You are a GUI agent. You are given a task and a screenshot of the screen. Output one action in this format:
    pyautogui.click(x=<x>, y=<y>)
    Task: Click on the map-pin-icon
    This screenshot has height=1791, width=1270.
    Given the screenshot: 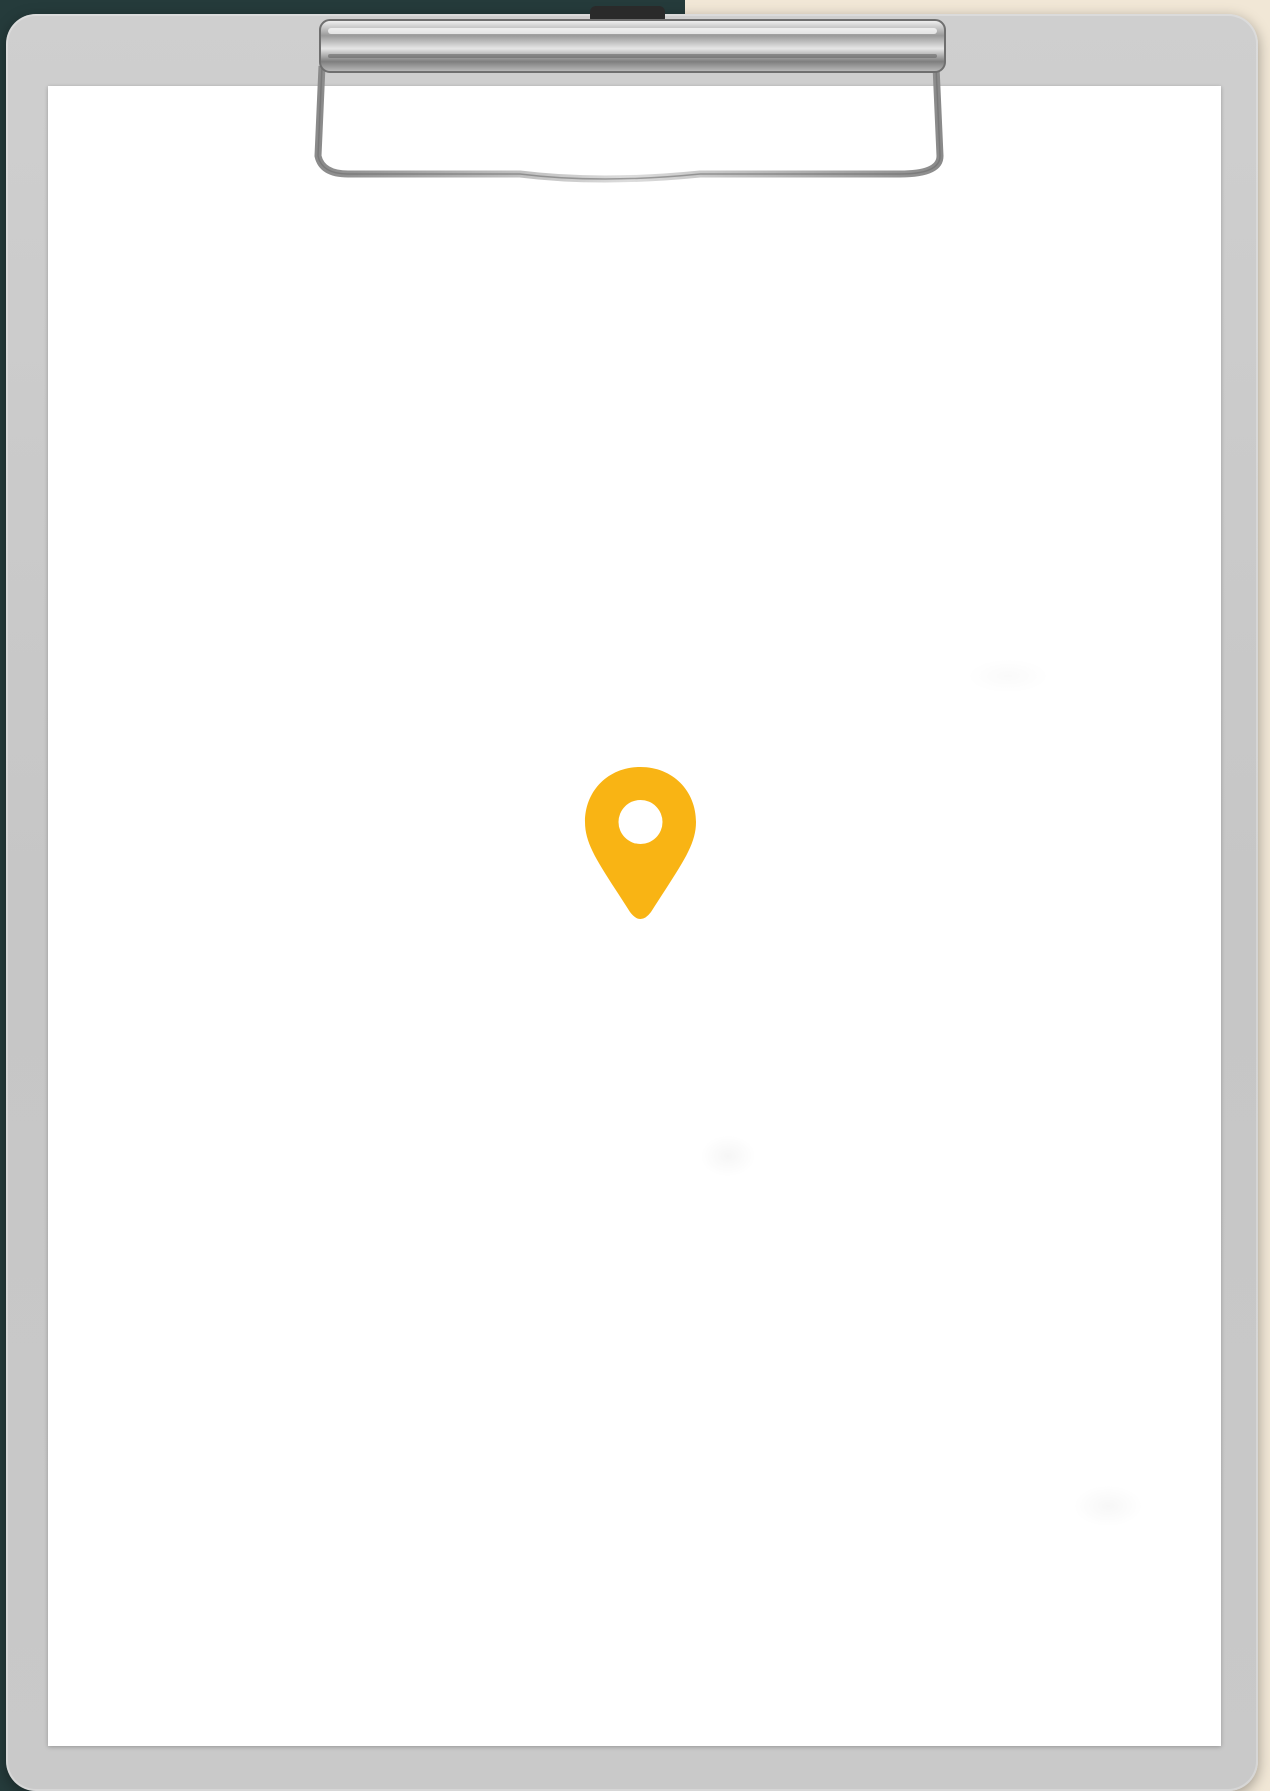 What is the action you would take?
    pyautogui.click(x=640, y=843)
    